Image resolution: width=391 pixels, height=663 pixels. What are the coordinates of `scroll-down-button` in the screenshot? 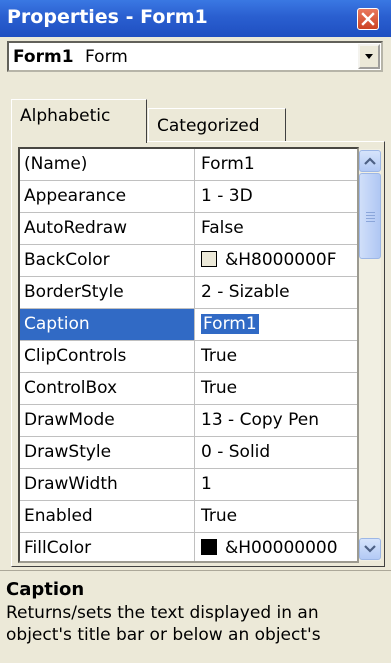 It's located at (370, 549).